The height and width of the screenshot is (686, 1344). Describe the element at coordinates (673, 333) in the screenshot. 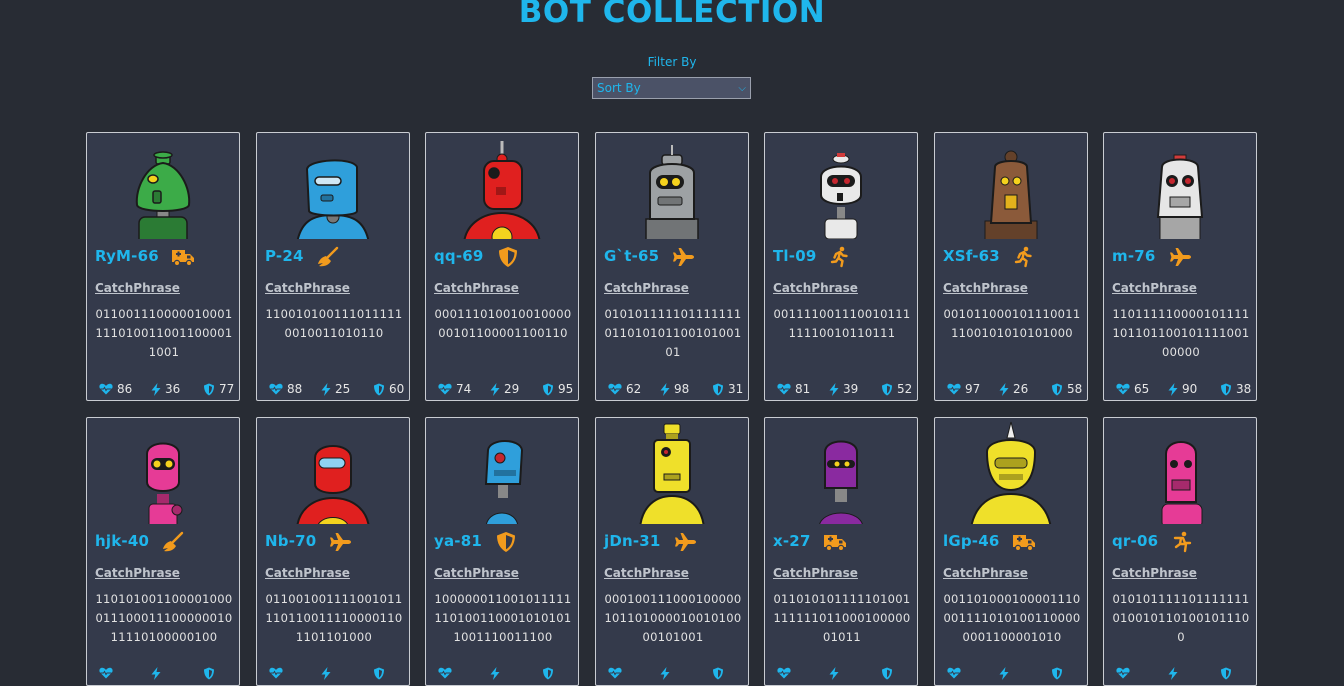

I see `catchphrase-text: 01010111110111111101101010110010100101` at that location.